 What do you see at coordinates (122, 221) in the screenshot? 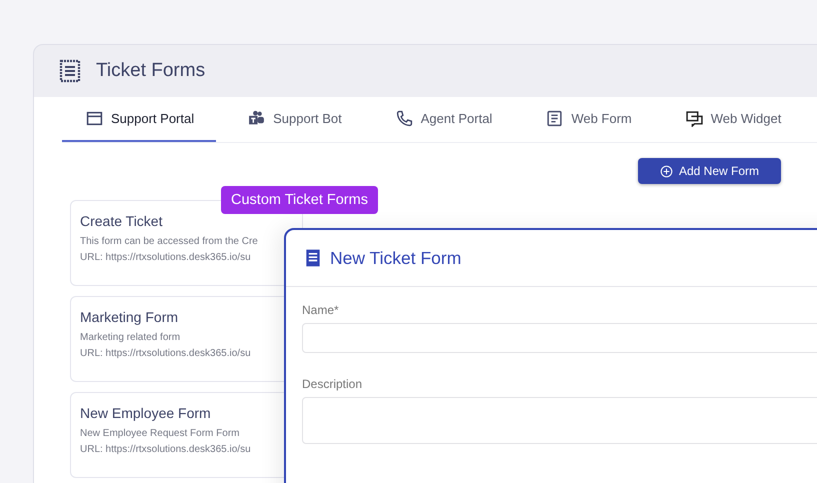
I see `form-title: Create Ticket` at bounding box center [122, 221].